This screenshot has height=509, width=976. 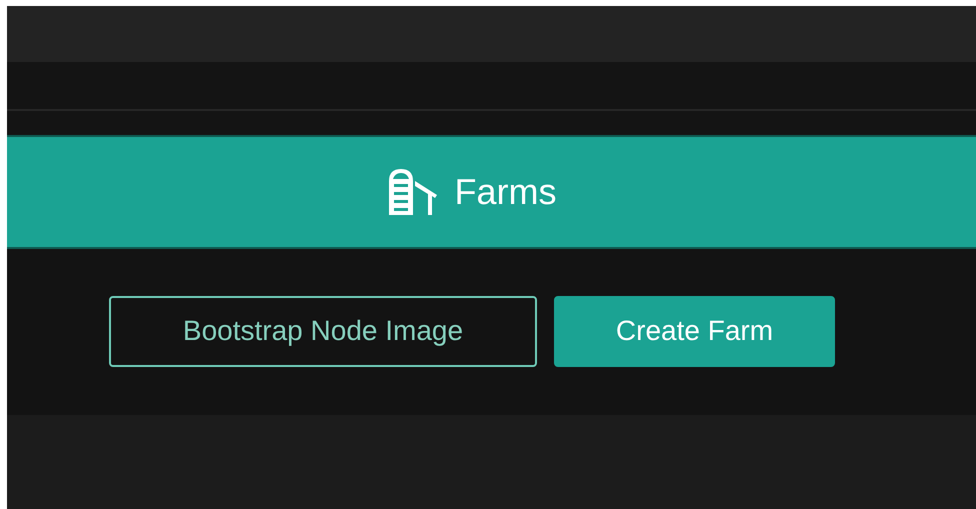 I want to click on page-title: Farms, so click(x=505, y=192).